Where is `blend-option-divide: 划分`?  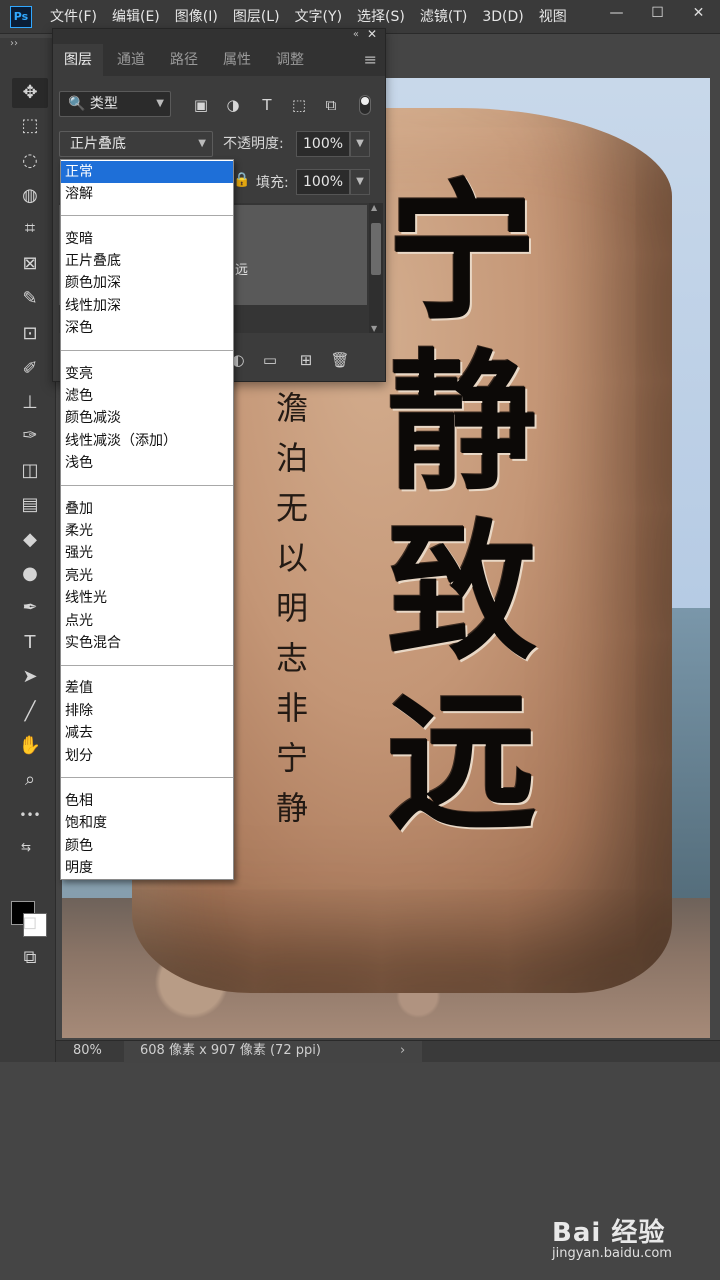
blend-option-divide: 划分 is located at coordinates (147, 756).